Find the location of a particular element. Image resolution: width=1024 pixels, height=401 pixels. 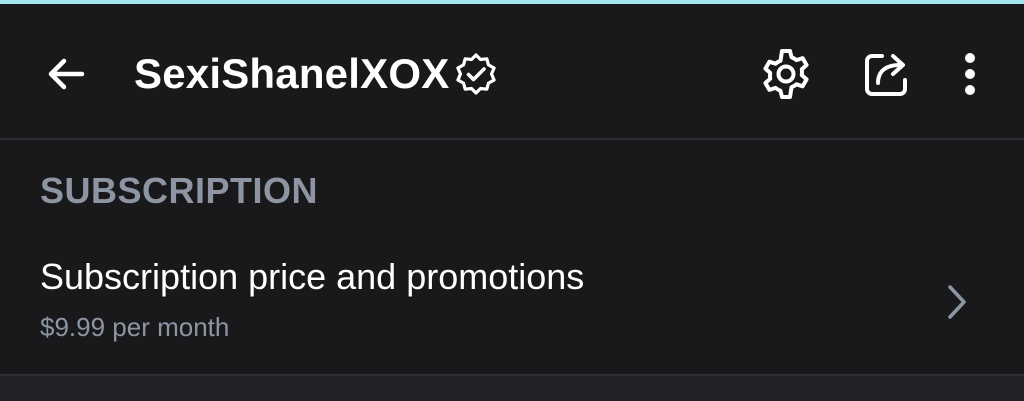

gear-icon is located at coordinates (786, 74).